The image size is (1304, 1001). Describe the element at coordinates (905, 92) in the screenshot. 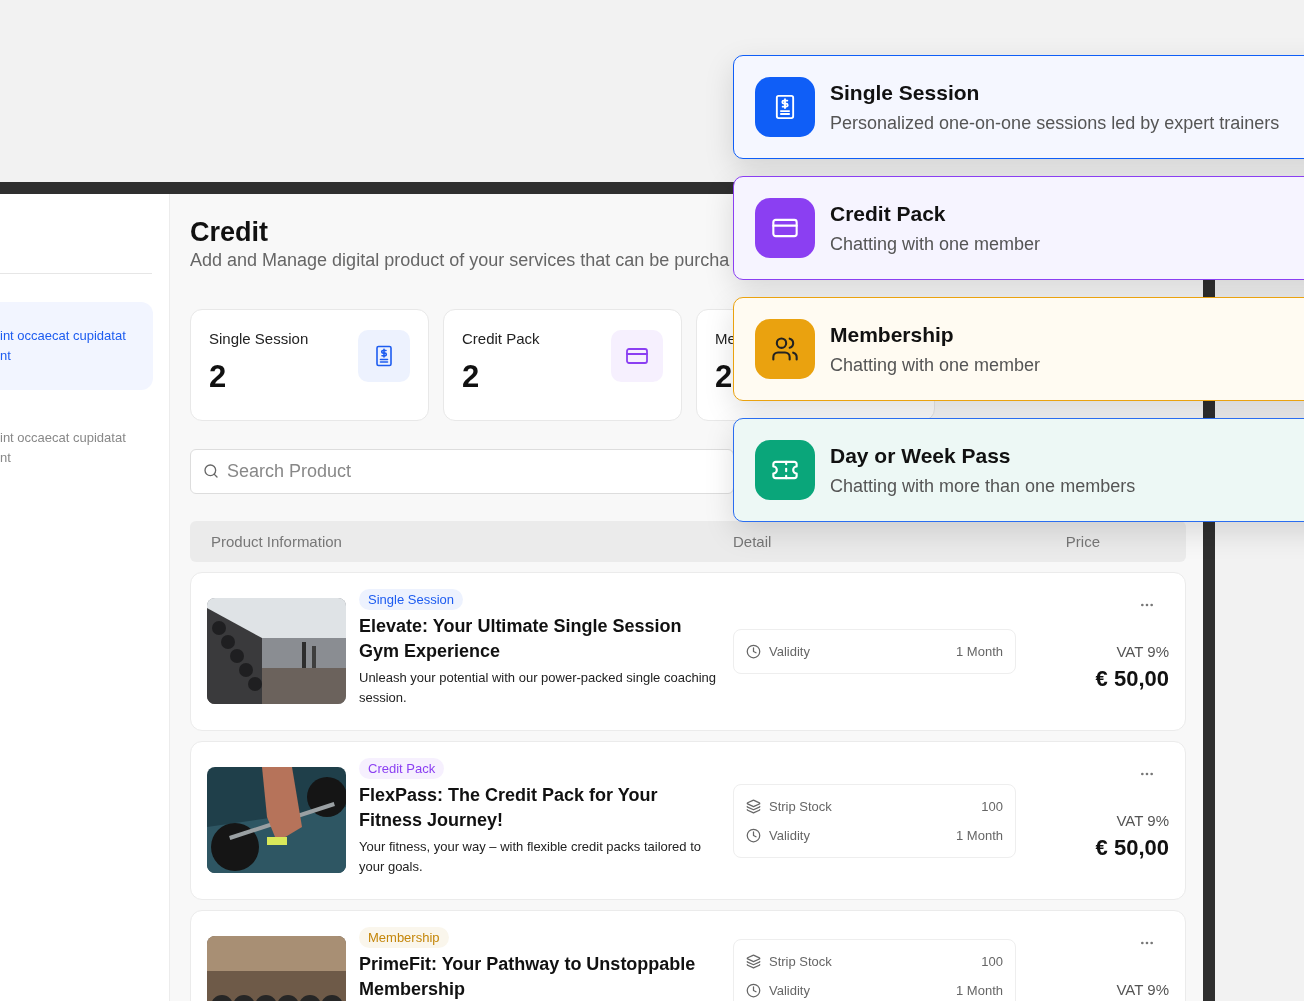

I see `card-title: Single Session` at that location.